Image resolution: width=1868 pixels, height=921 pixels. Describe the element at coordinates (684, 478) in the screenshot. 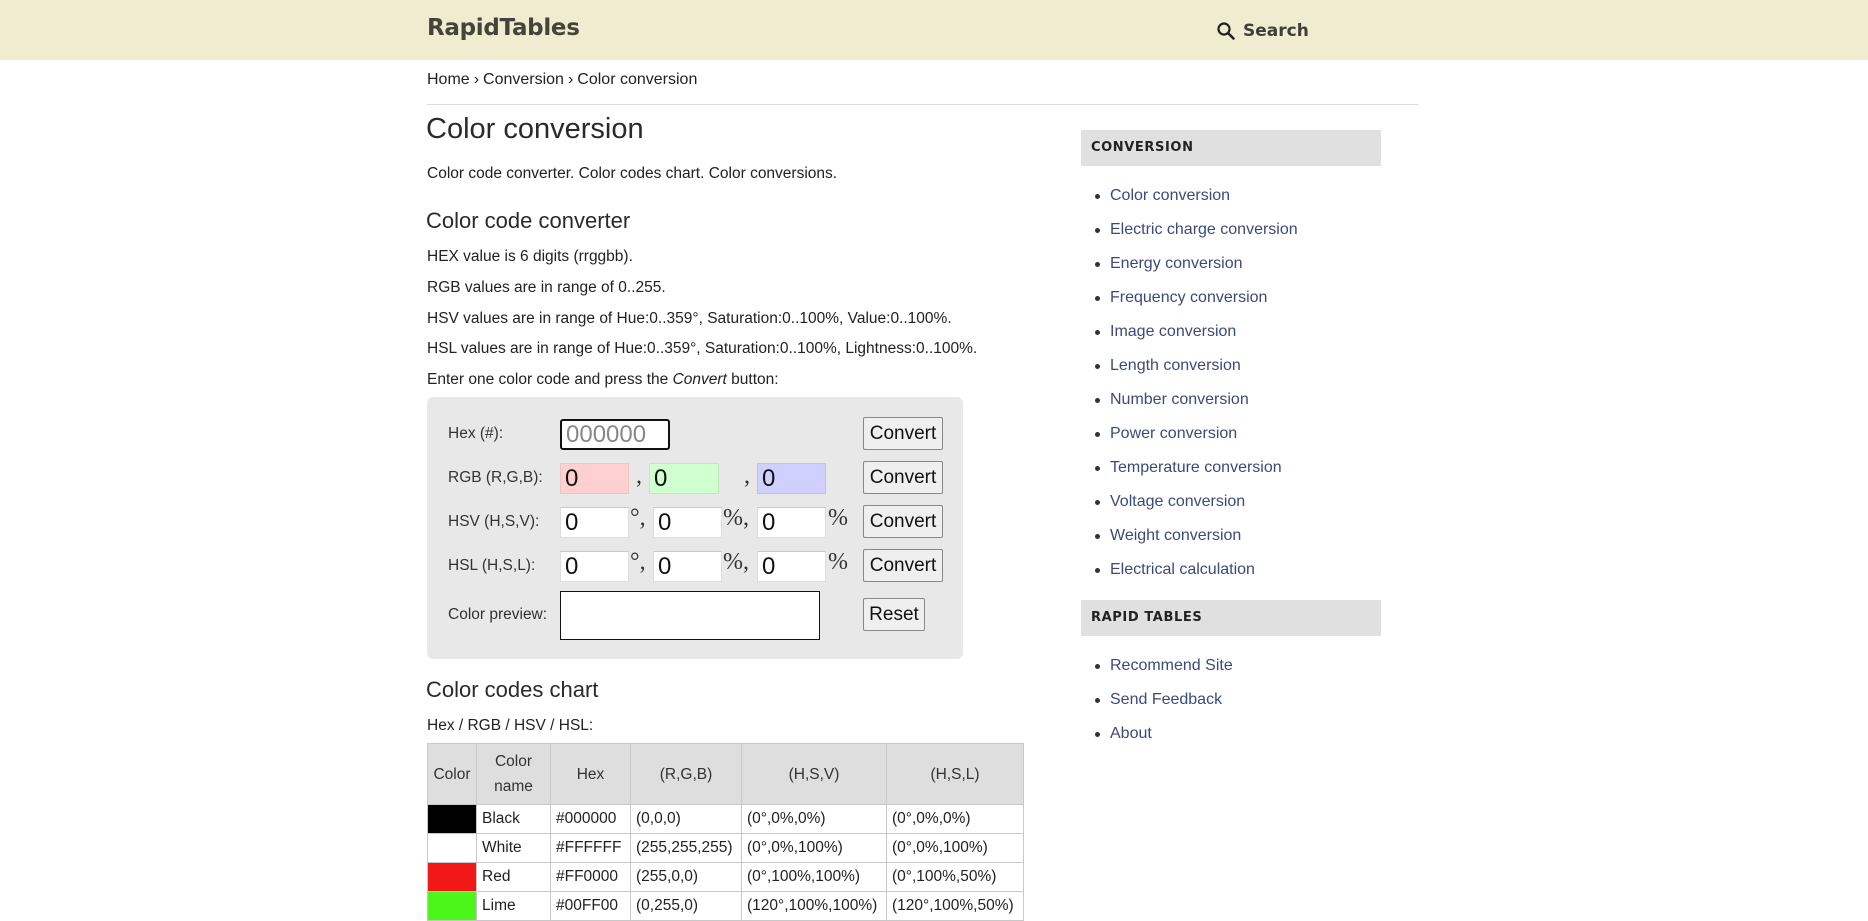

I see `rgb-g-input` at that location.